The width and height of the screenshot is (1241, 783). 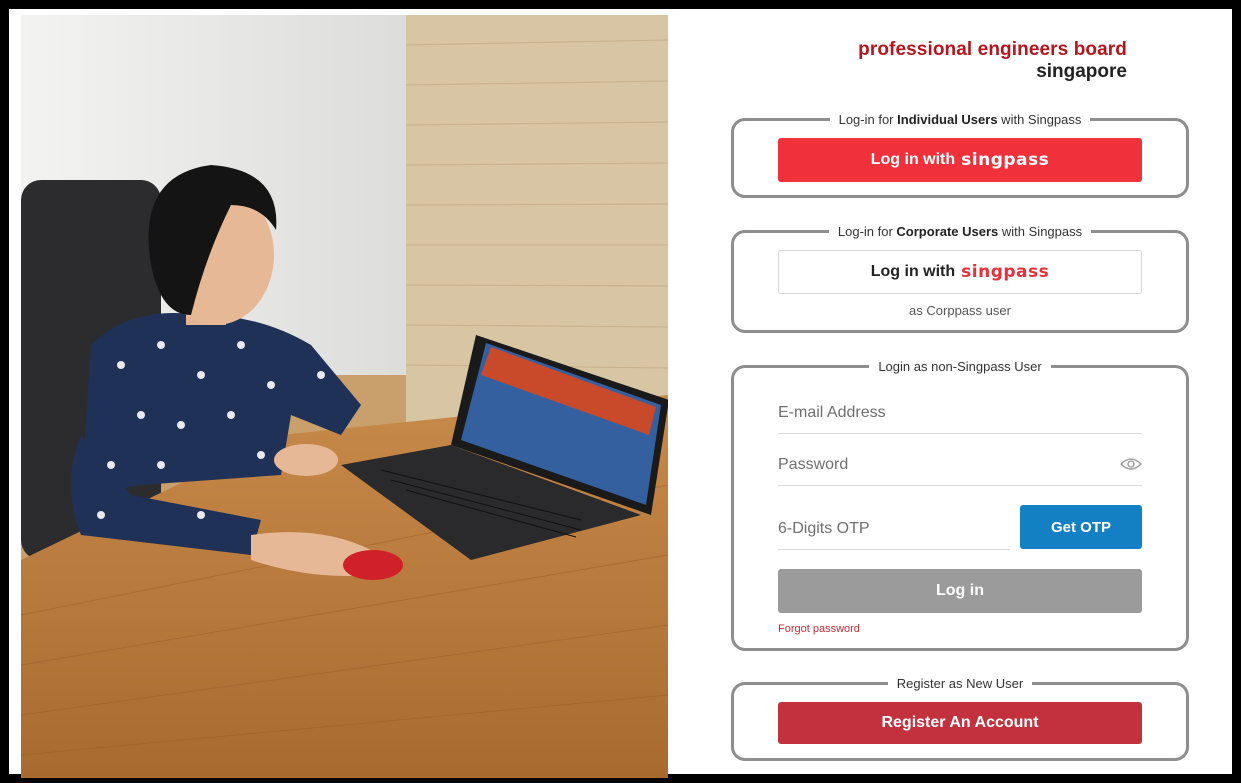 I want to click on corporate-singpass-login-button: Log in with singpass, so click(x=960, y=272).